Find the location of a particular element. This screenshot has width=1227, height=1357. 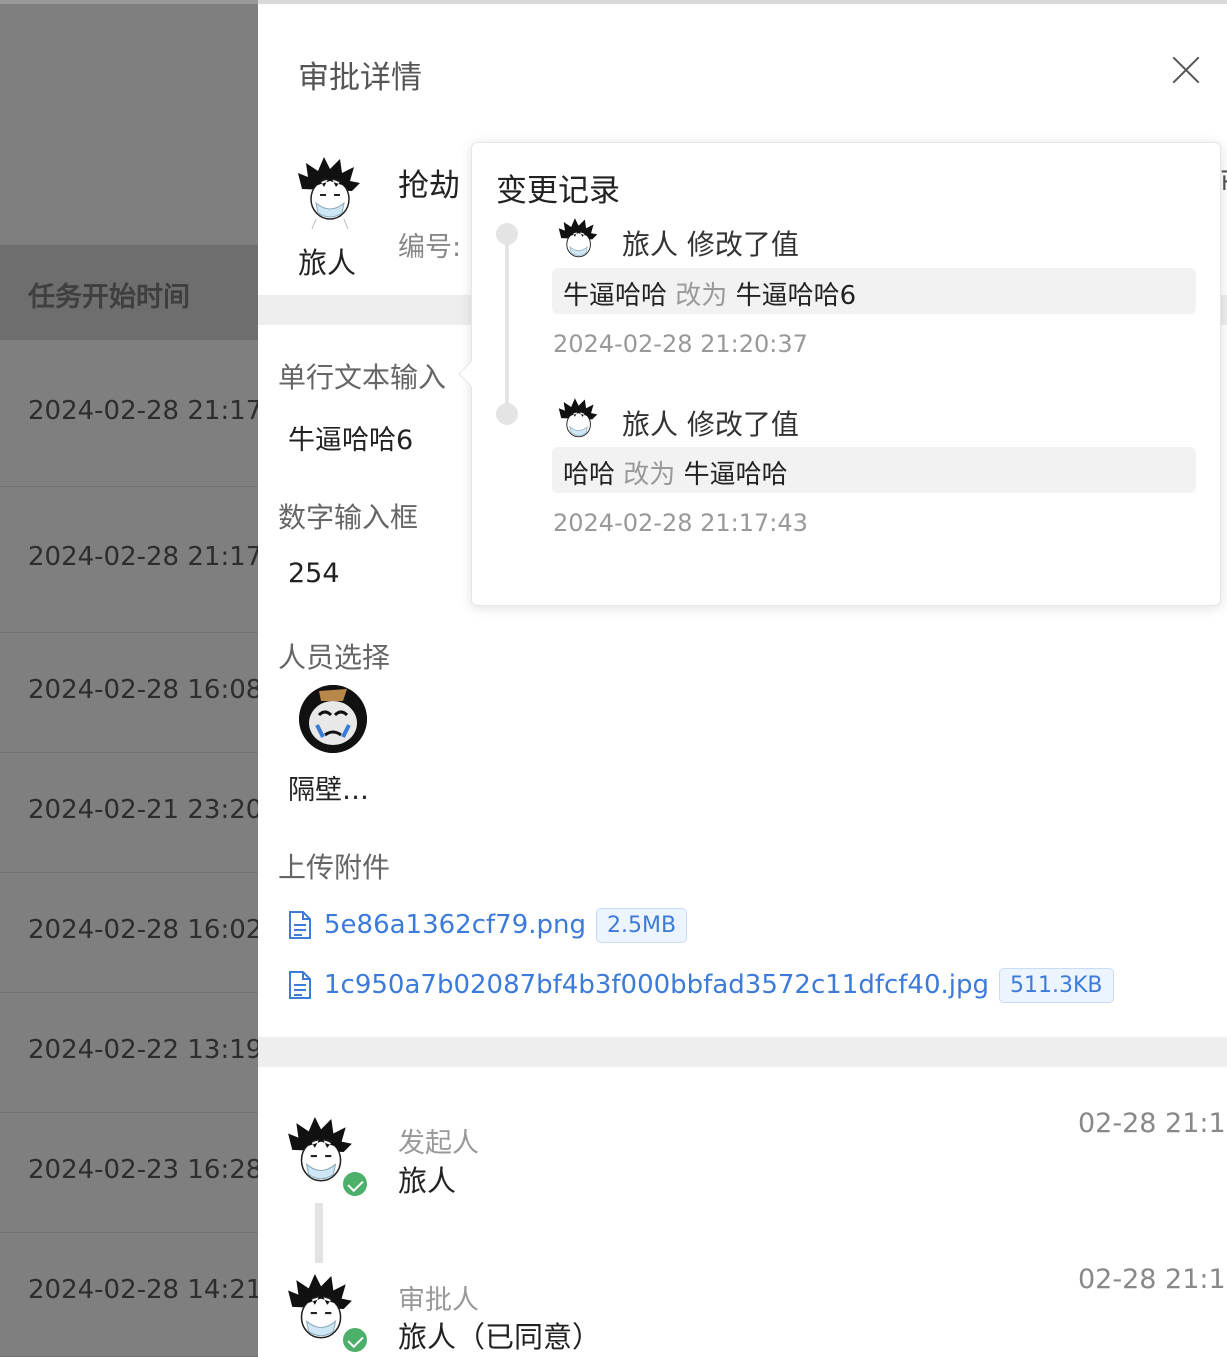

table-row: 2024-02-28 16:02: is located at coordinates (135, 933).